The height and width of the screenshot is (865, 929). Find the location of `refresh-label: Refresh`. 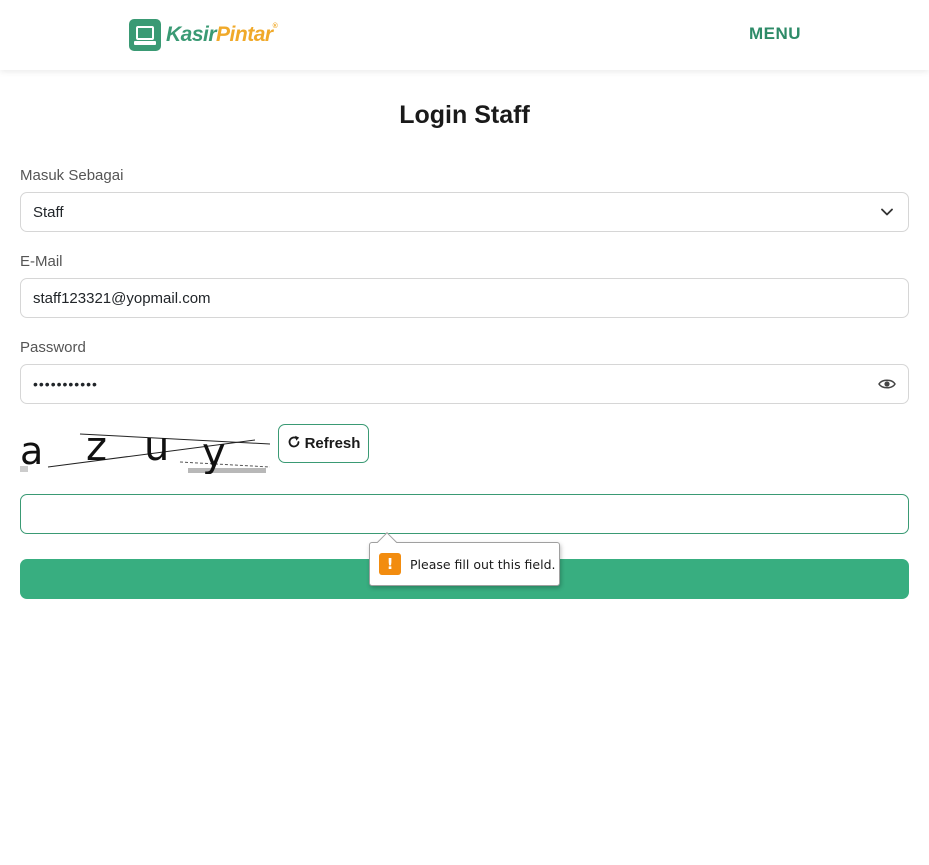

refresh-label: Refresh is located at coordinates (332, 443).